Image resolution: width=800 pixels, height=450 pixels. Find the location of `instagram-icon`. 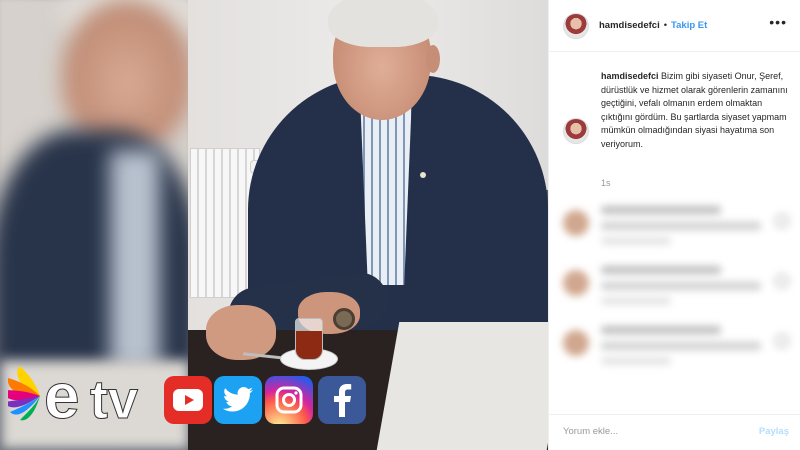

instagram-icon is located at coordinates (289, 400).